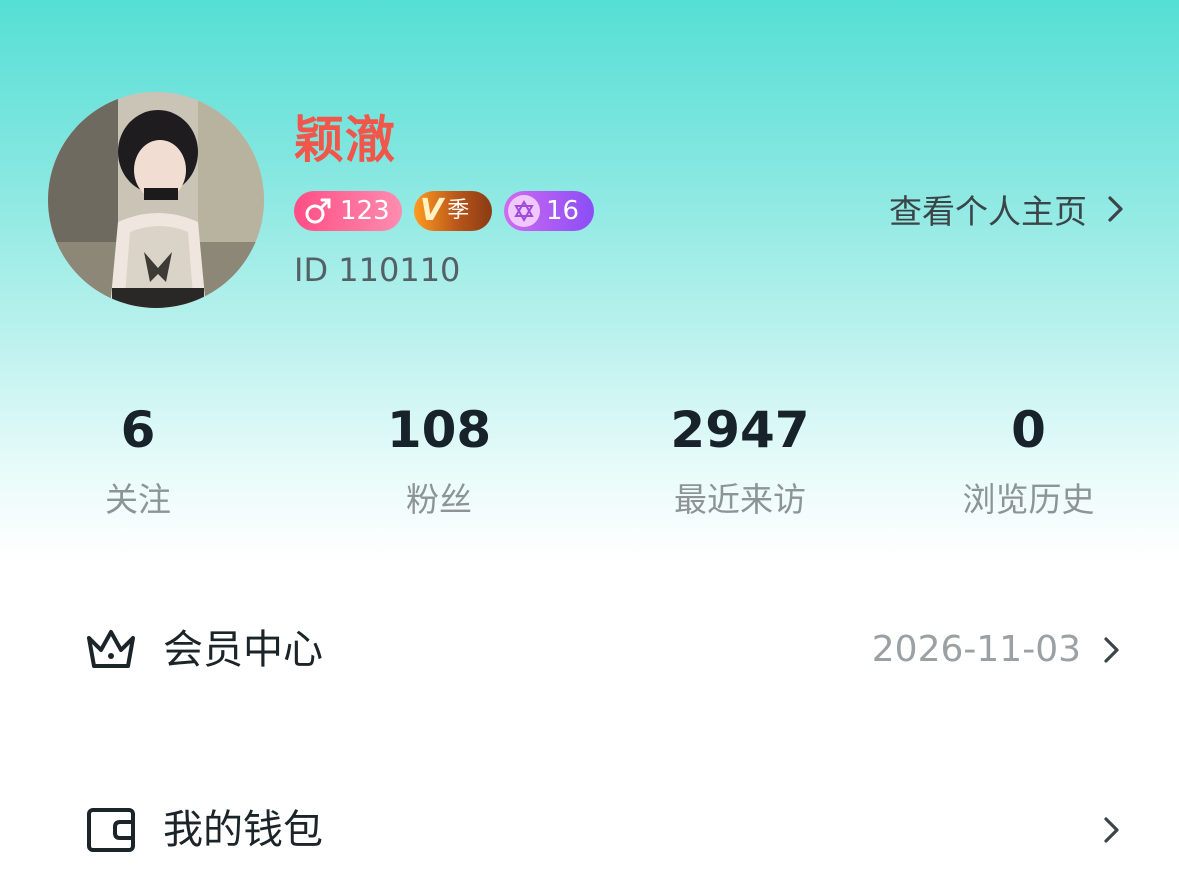 The image size is (1179, 896). Describe the element at coordinates (458, 210) in the screenshot. I see `vip-label: 季` at that location.